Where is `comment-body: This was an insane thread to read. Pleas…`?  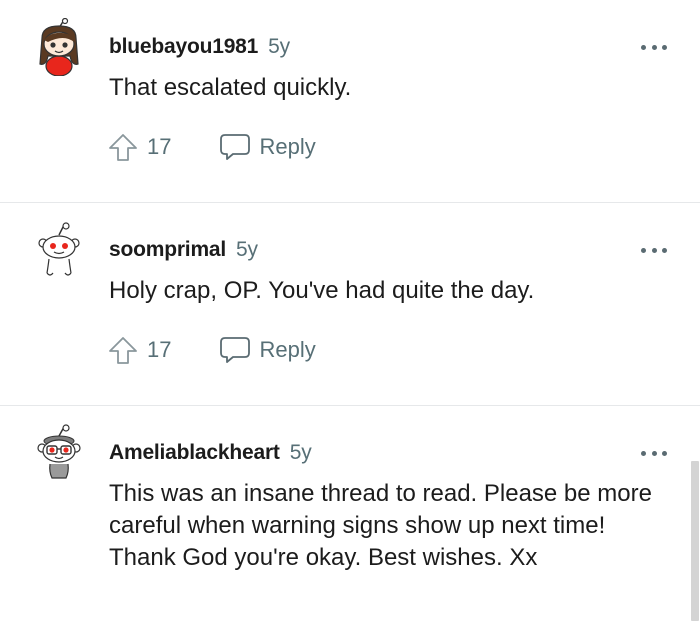
comment-body: This was an insane thread to read. Pleas… is located at coordinates (380, 525).